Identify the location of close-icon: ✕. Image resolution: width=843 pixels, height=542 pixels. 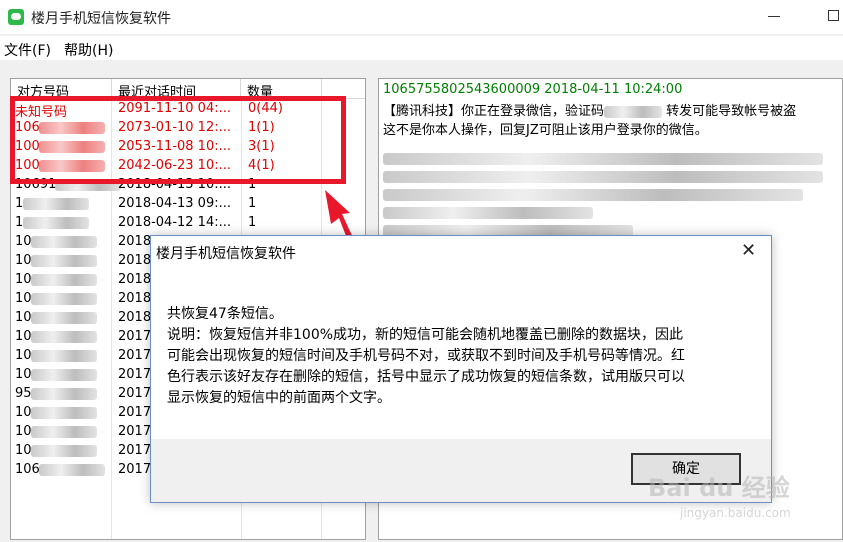
(748, 250).